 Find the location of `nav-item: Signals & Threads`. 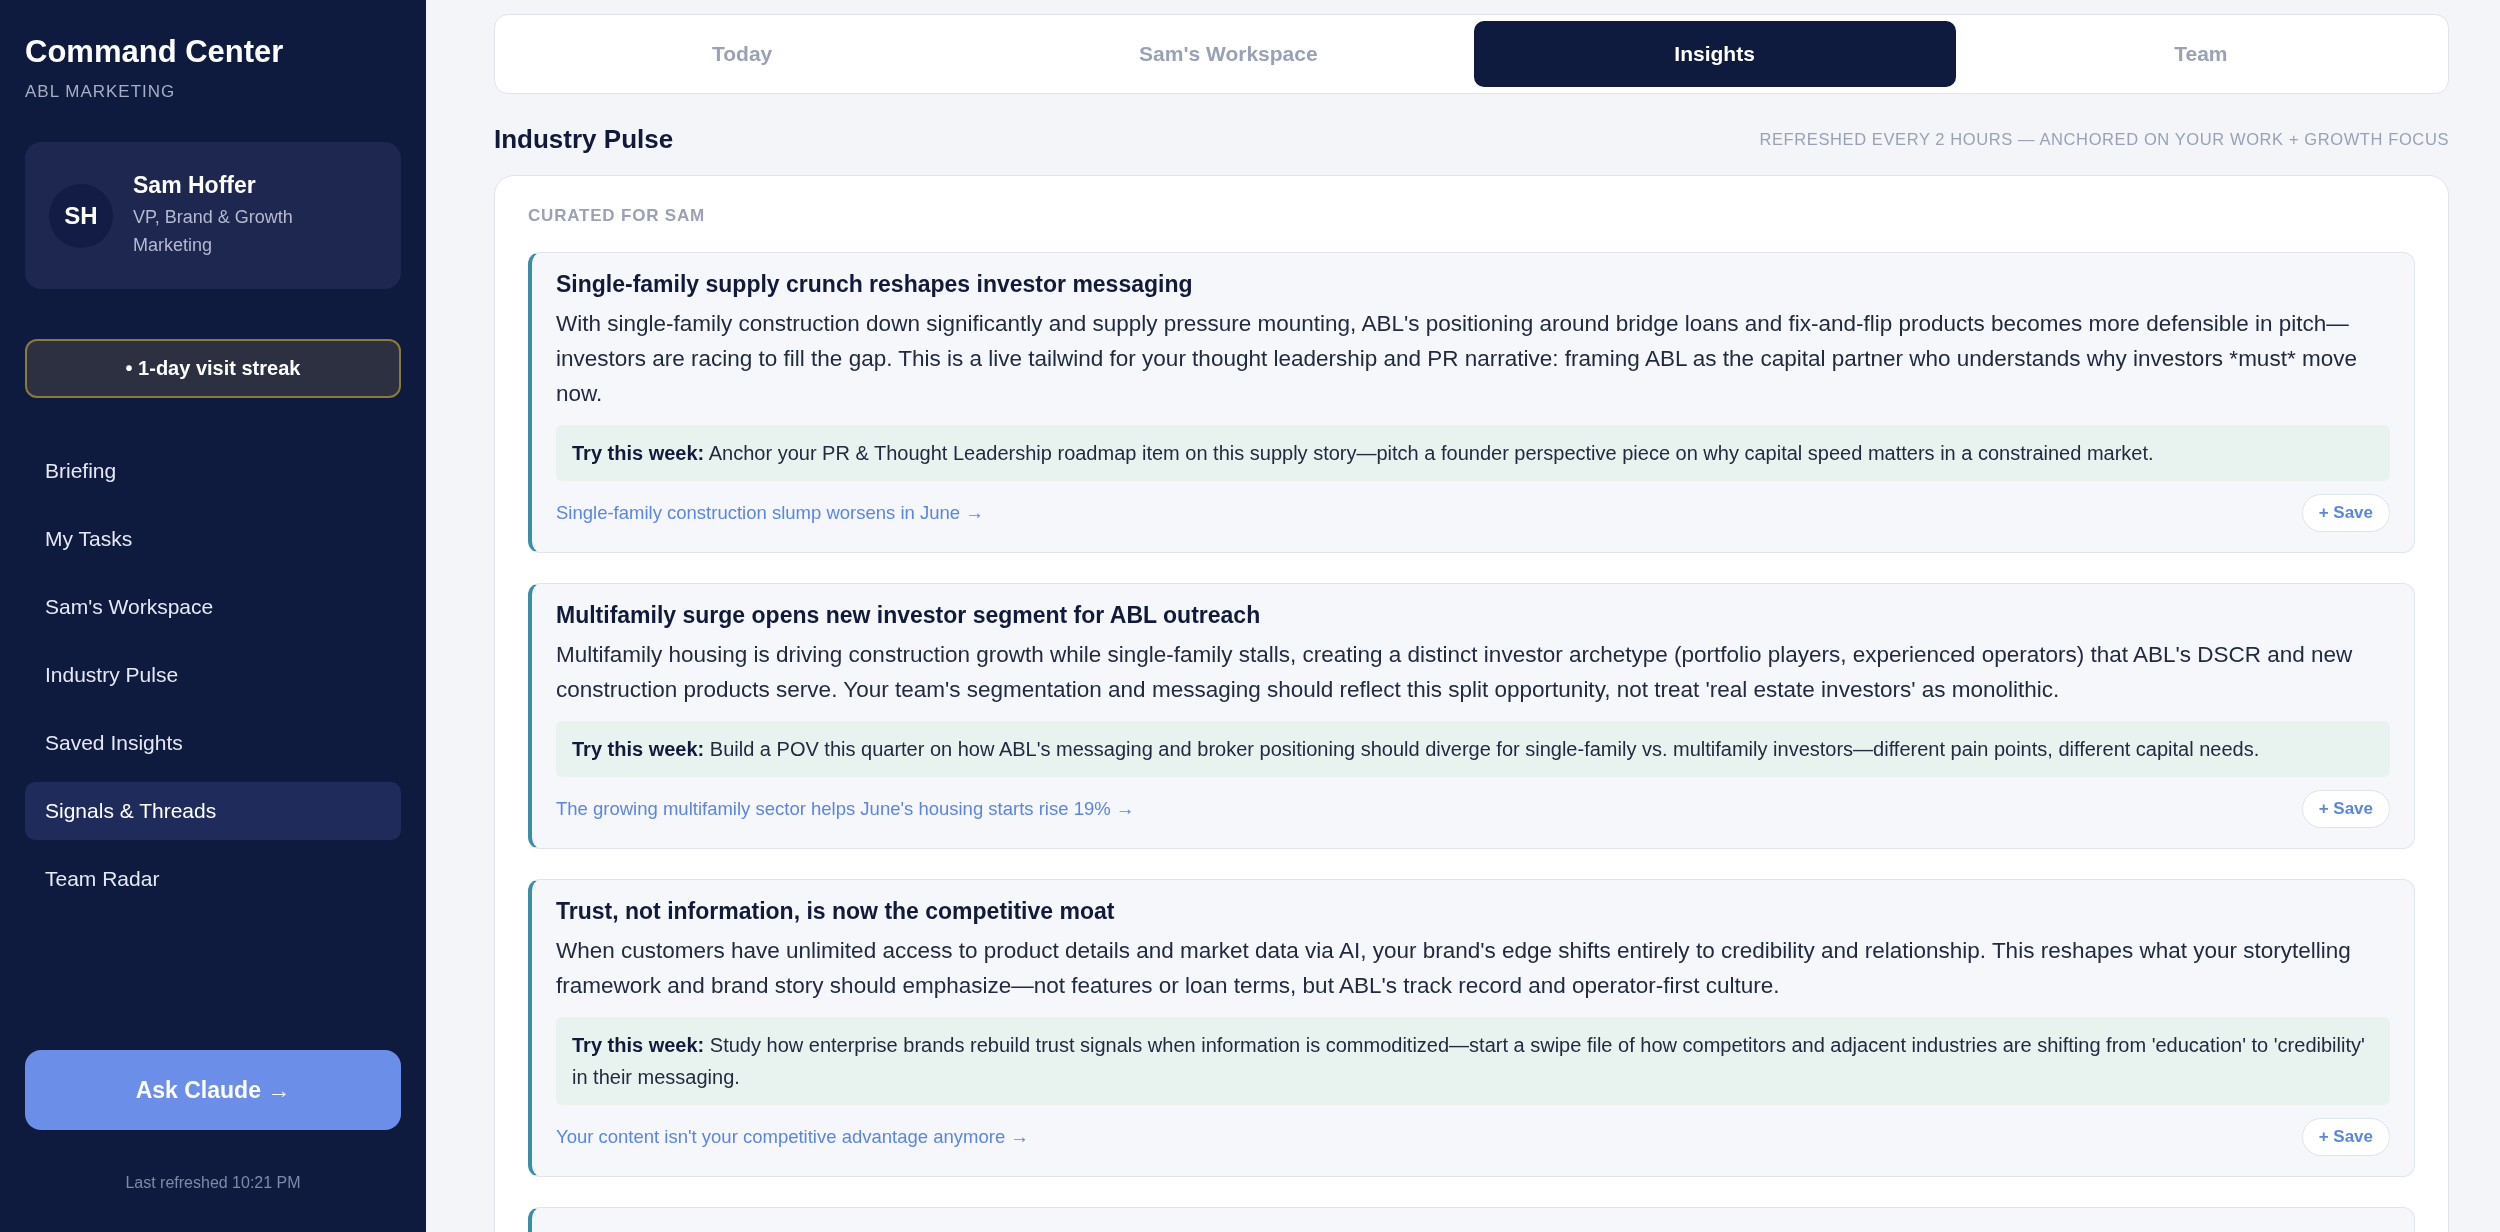

nav-item: Signals & Threads is located at coordinates (213, 811).